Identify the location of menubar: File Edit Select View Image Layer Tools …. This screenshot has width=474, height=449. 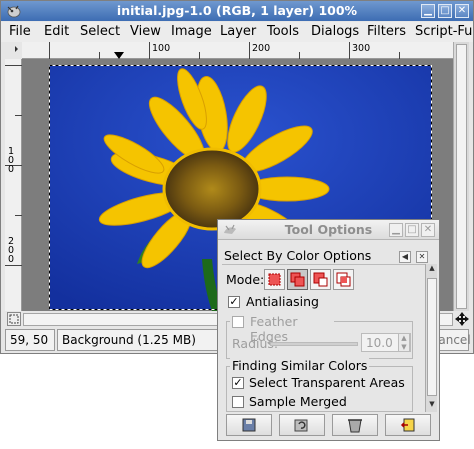
(237, 32).